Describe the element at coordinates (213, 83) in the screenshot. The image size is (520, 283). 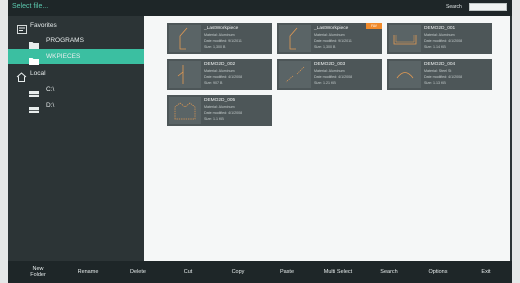
I see `file-size: Size: 907 B` at that location.